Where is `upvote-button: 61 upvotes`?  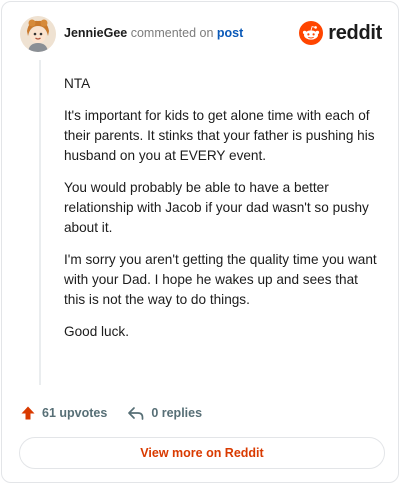
upvote-button: 61 upvotes is located at coordinates (63, 413).